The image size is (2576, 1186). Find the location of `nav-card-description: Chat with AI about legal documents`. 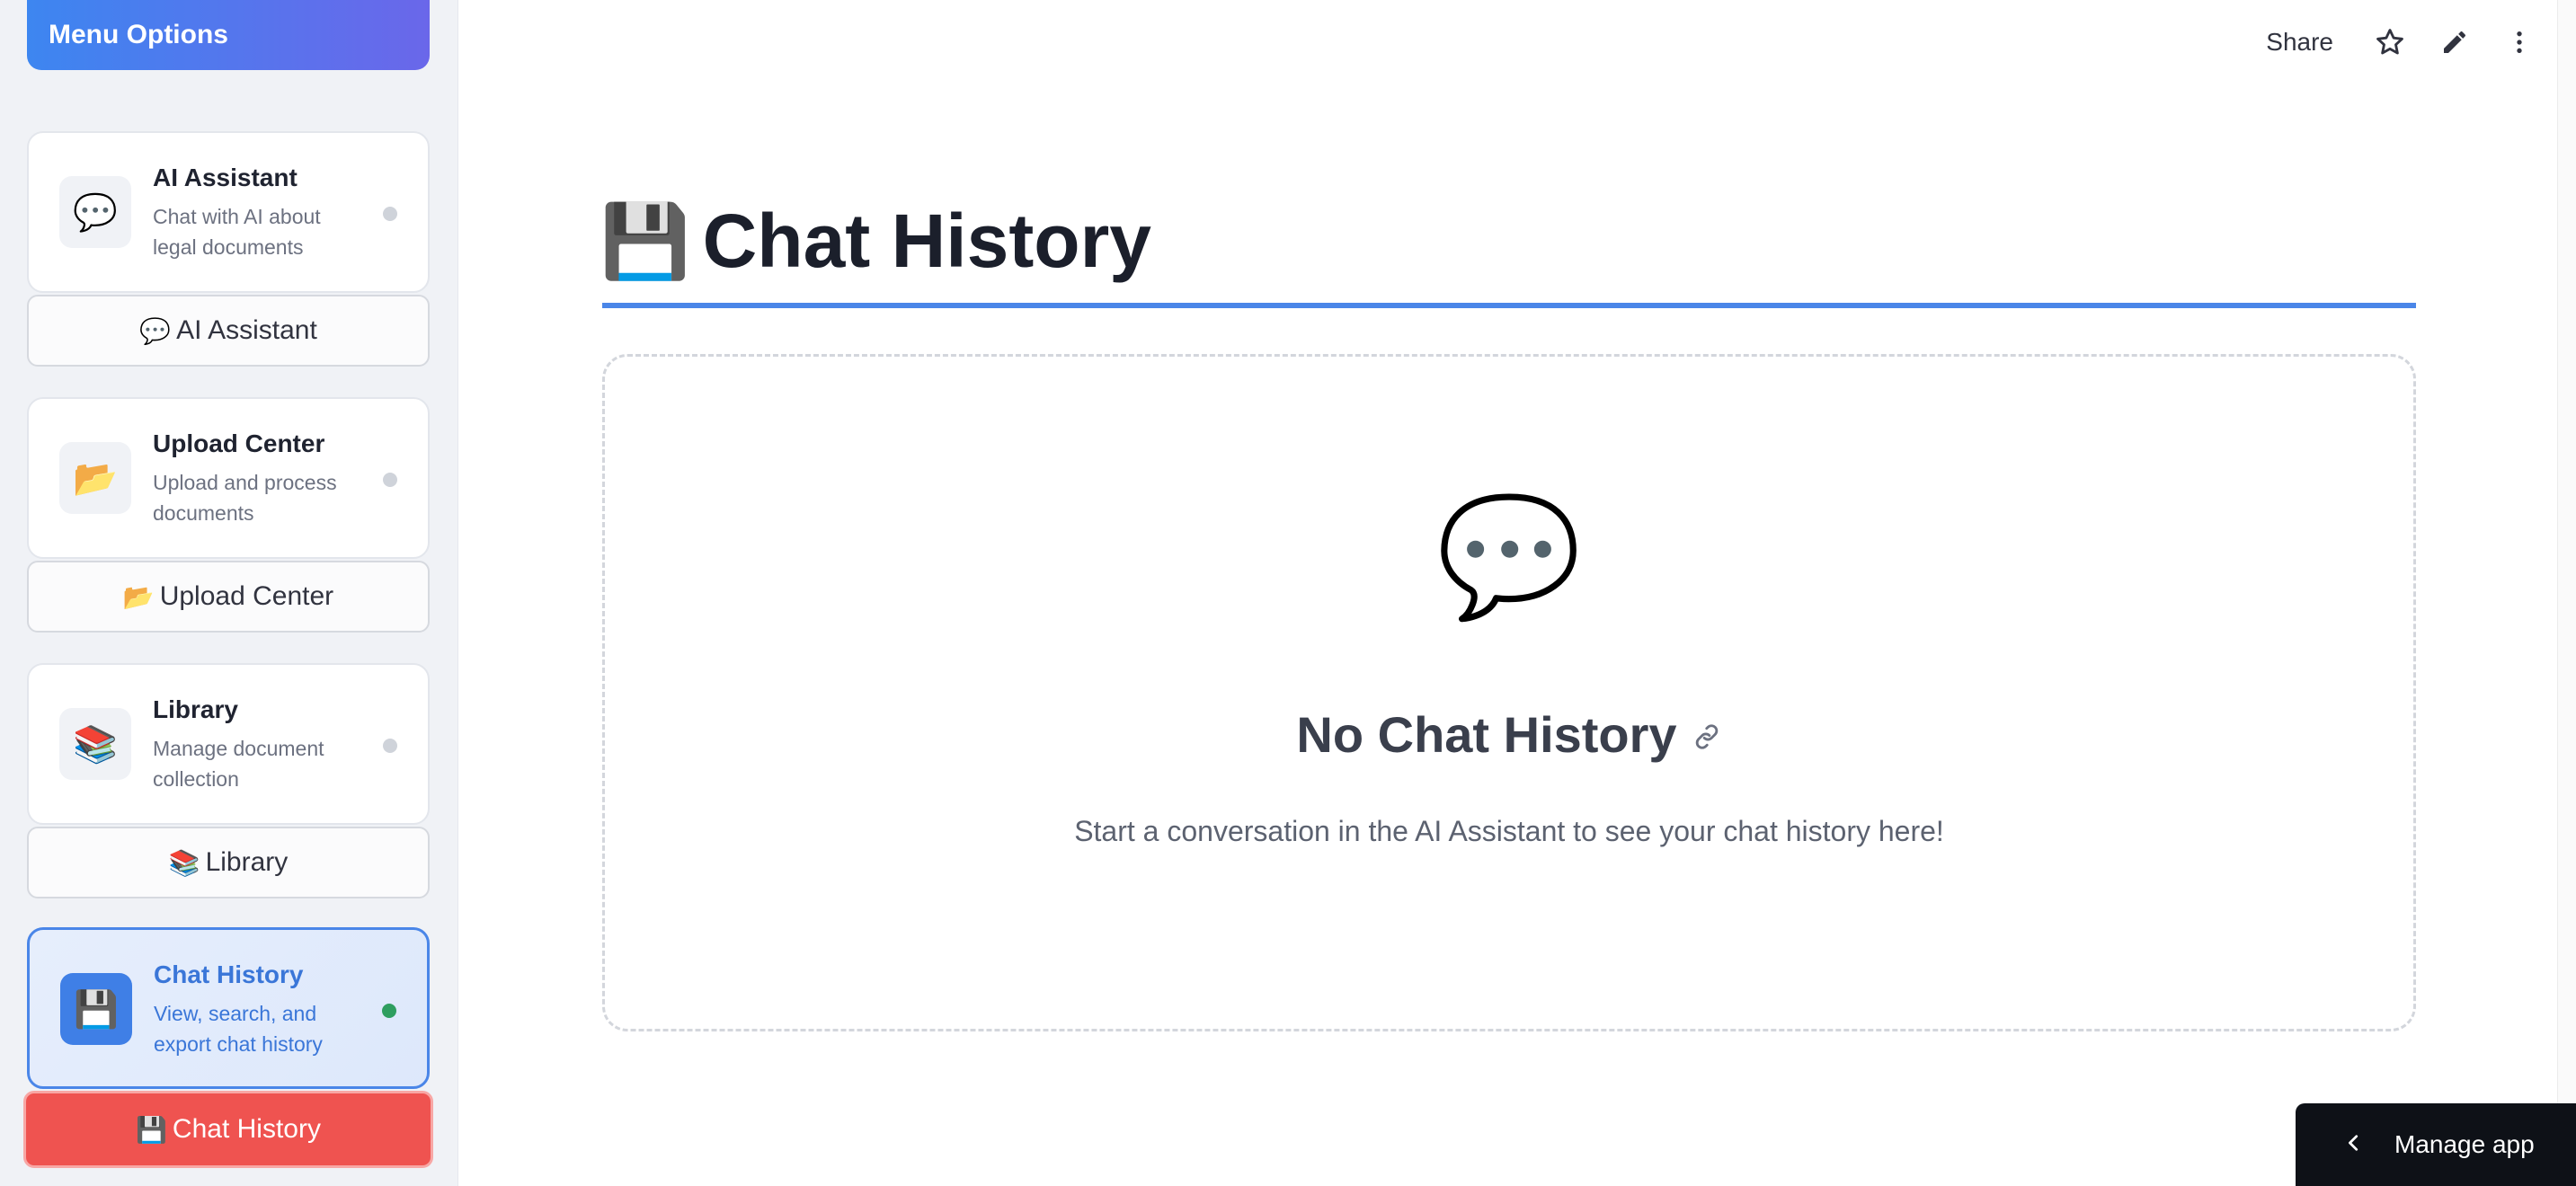

nav-card-description: Chat with AI about legal documents is located at coordinates (237, 232).